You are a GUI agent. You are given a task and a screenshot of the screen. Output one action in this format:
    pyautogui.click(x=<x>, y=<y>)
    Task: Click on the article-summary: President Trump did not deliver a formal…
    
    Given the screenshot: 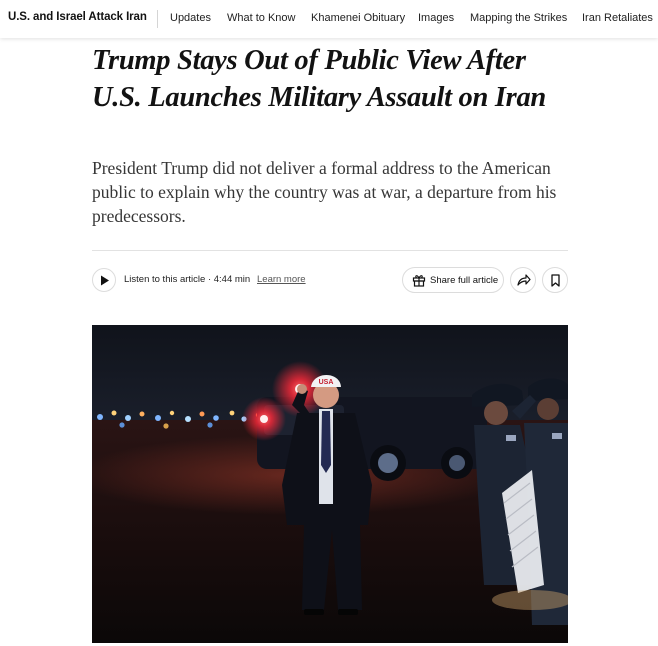 What is the action you would take?
    pyautogui.click(x=324, y=192)
    